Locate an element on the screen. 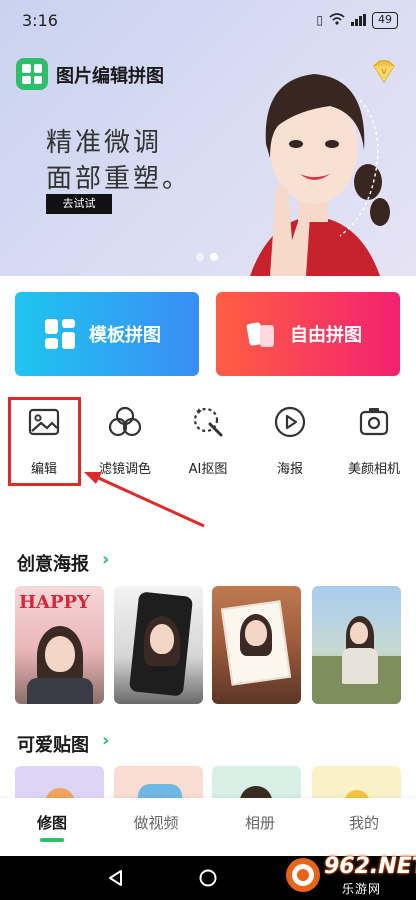 The width and height of the screenshot is (416, 900). wifi-icon is located at coordinates (337, 20).